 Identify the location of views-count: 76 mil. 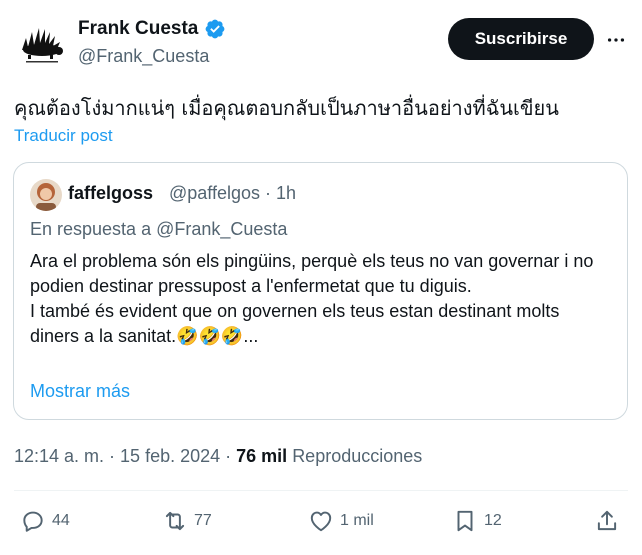
(262, 456).